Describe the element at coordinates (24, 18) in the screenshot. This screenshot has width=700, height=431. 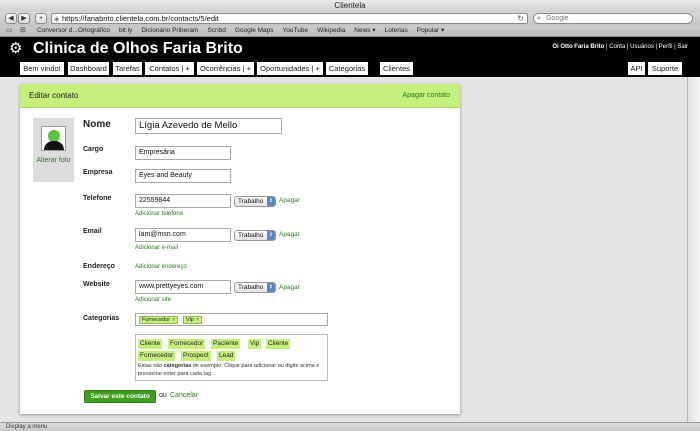
I see `forward-button: ▶` at that location.